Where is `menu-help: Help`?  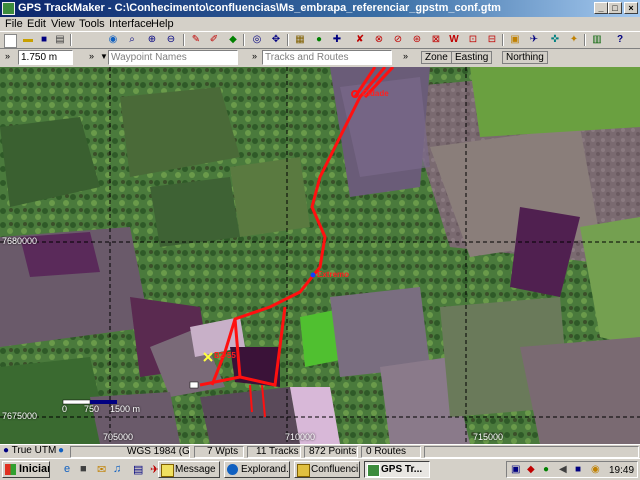
menu-help: Help is located at coordinates (162, 24).